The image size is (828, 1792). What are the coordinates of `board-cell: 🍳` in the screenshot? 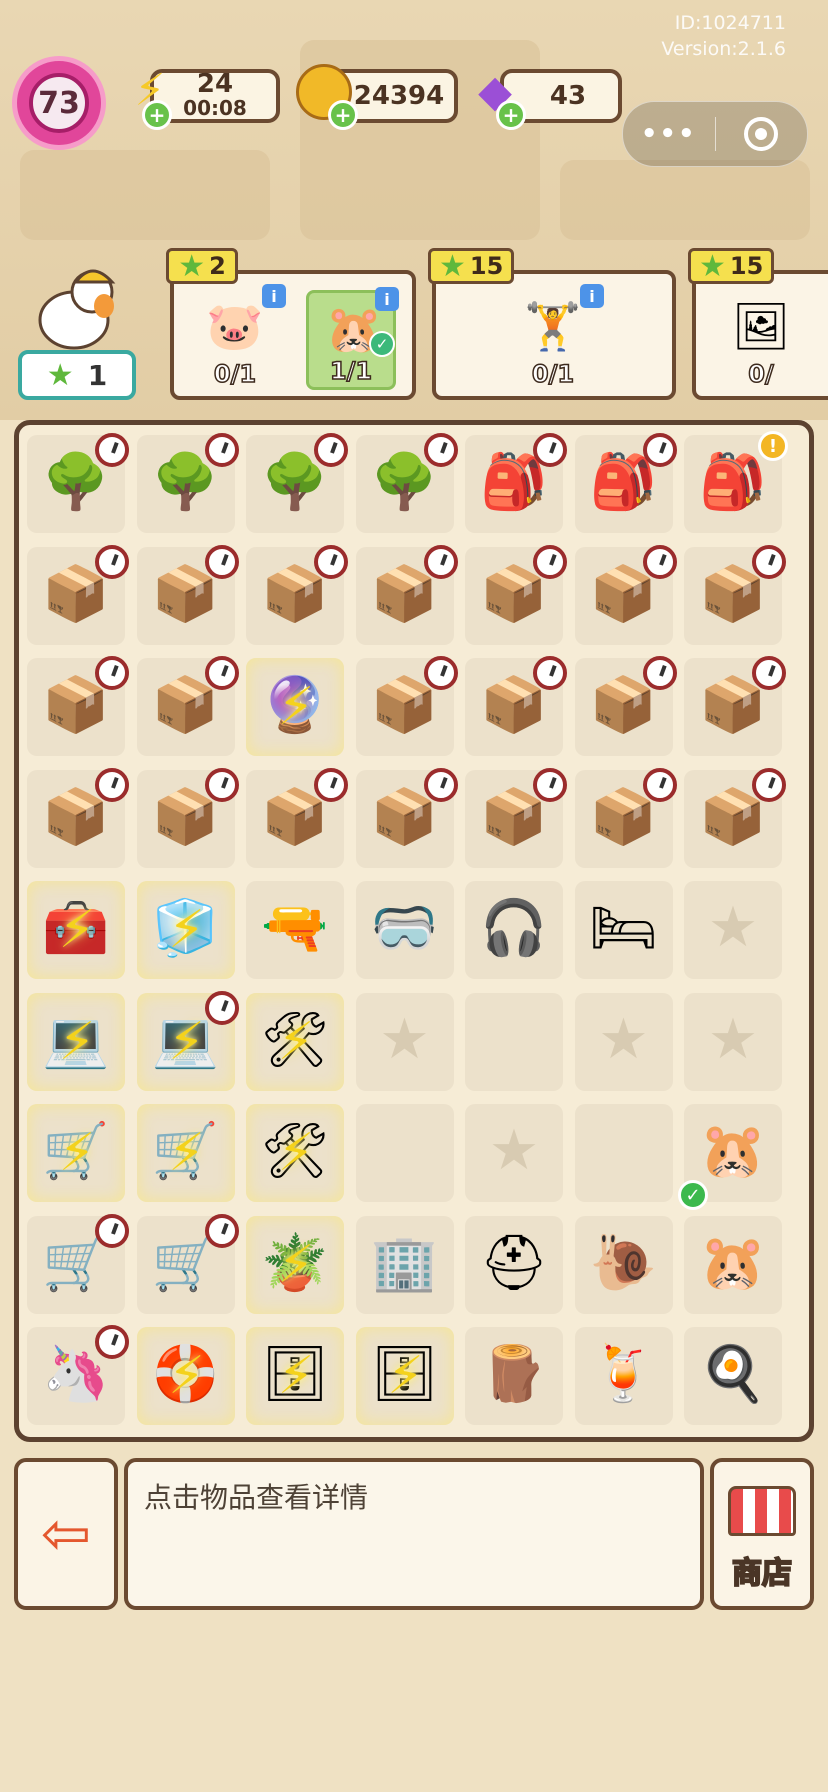 It's located at (733, 1376).